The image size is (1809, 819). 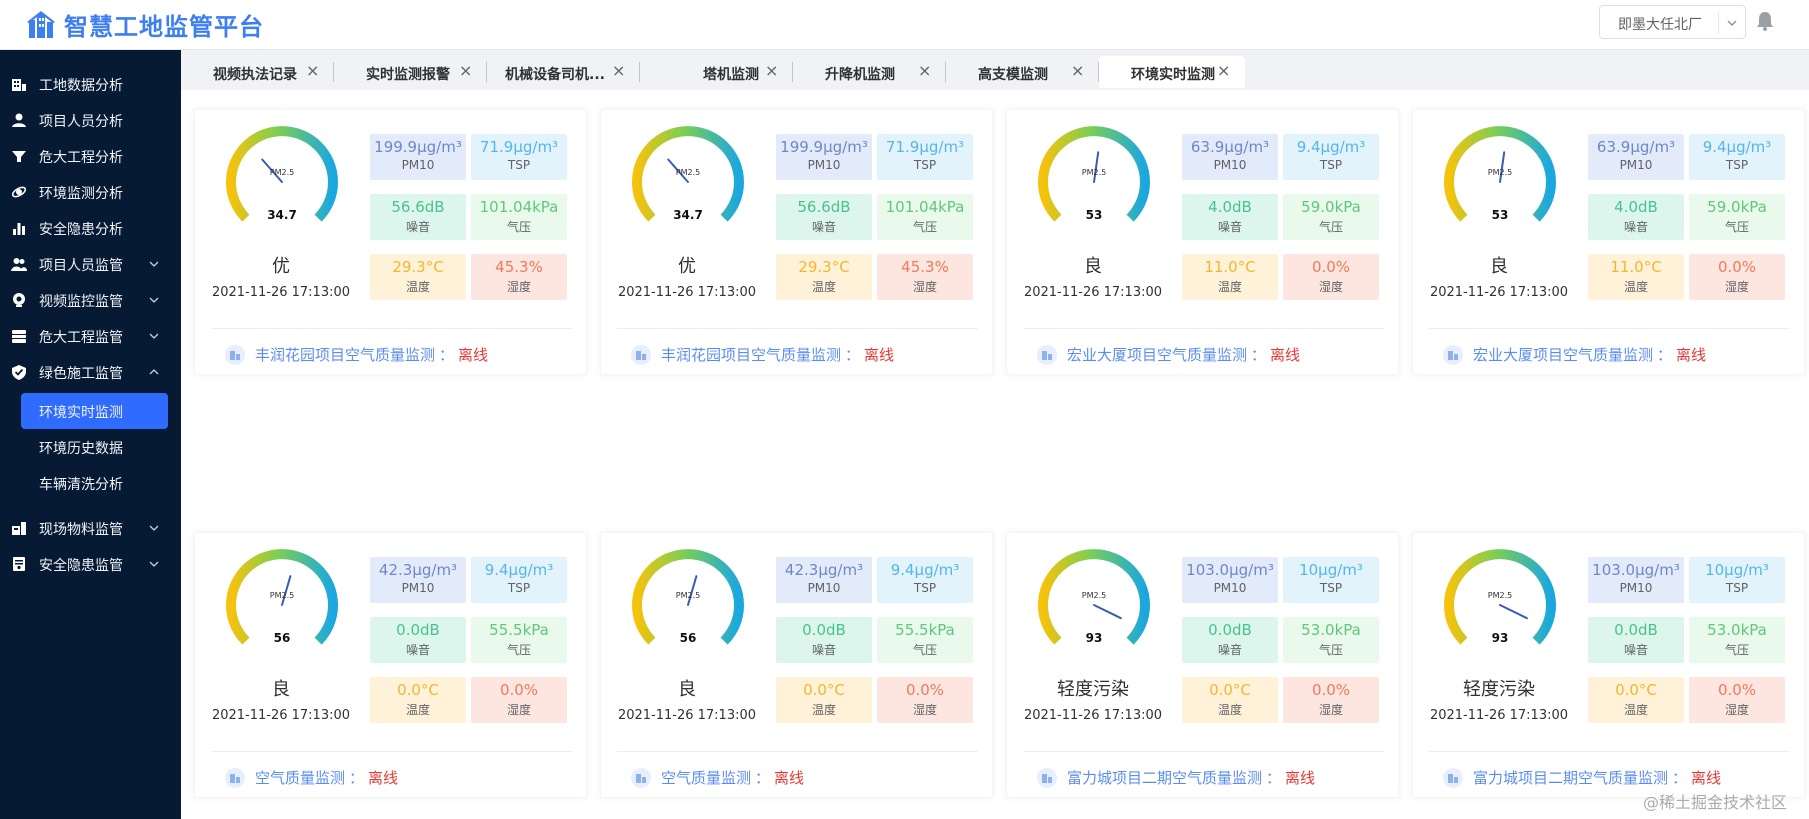 I want to click on sidebar-item-label: 安全隐患分析, so click(x=81, y=230).